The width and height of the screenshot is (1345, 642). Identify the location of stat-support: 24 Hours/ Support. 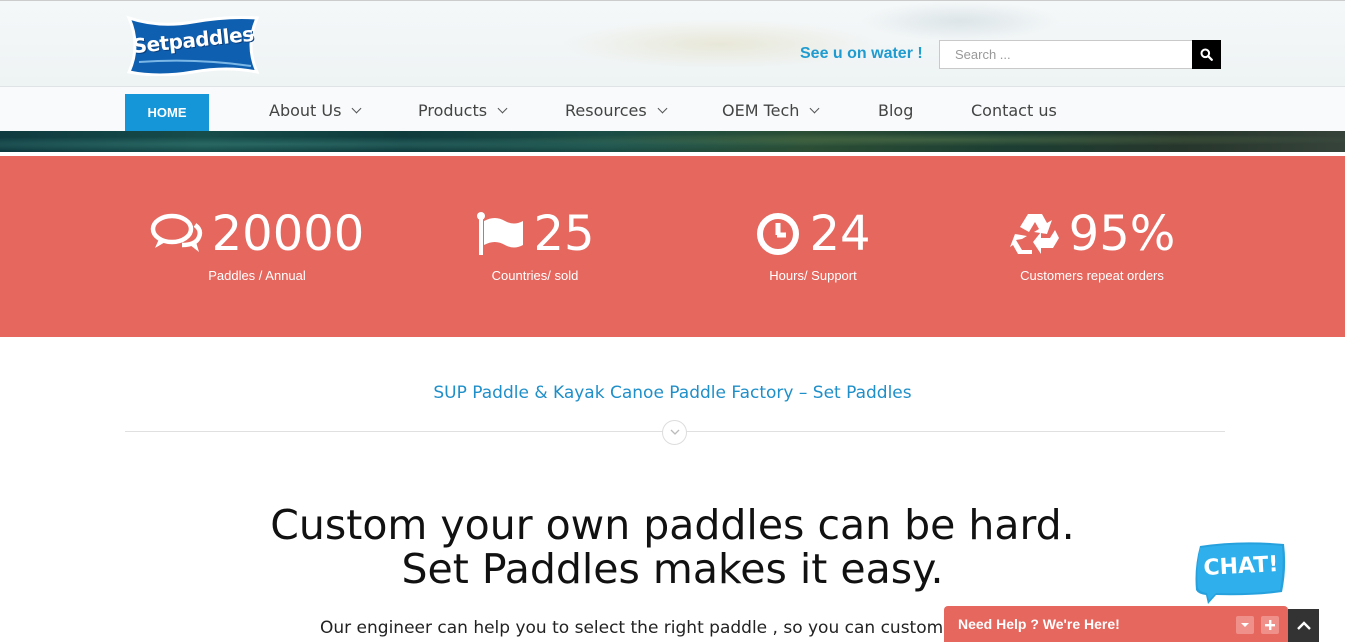
(813, 244).